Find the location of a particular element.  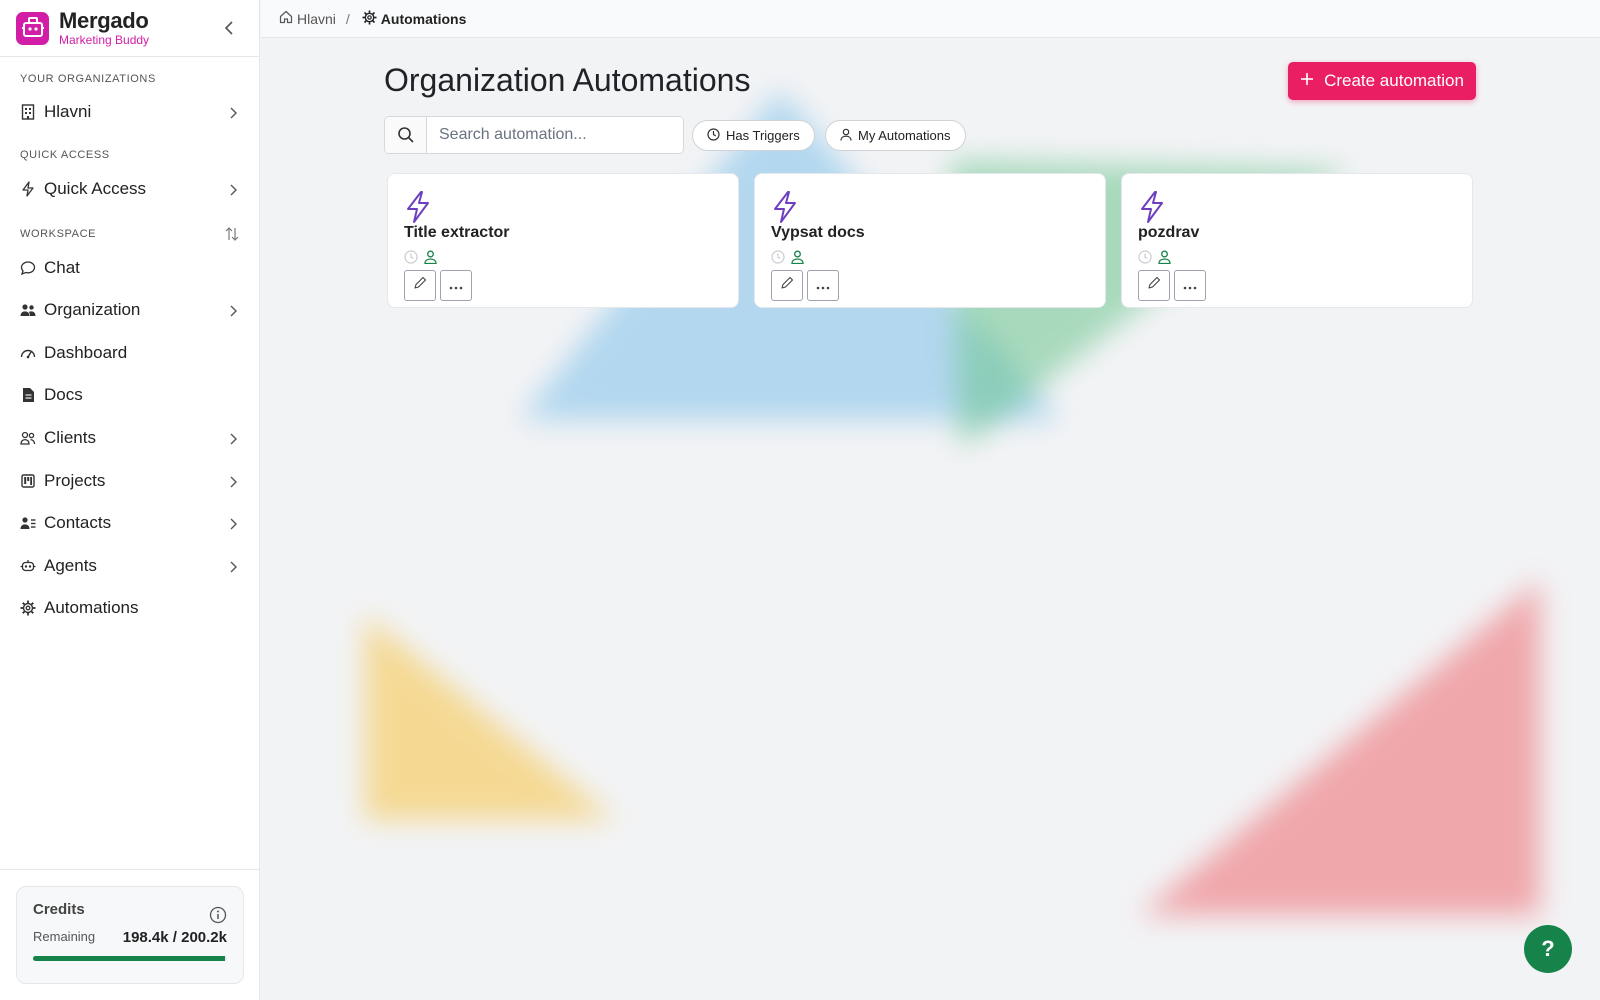

search-box is located at coordinates (534, 135).